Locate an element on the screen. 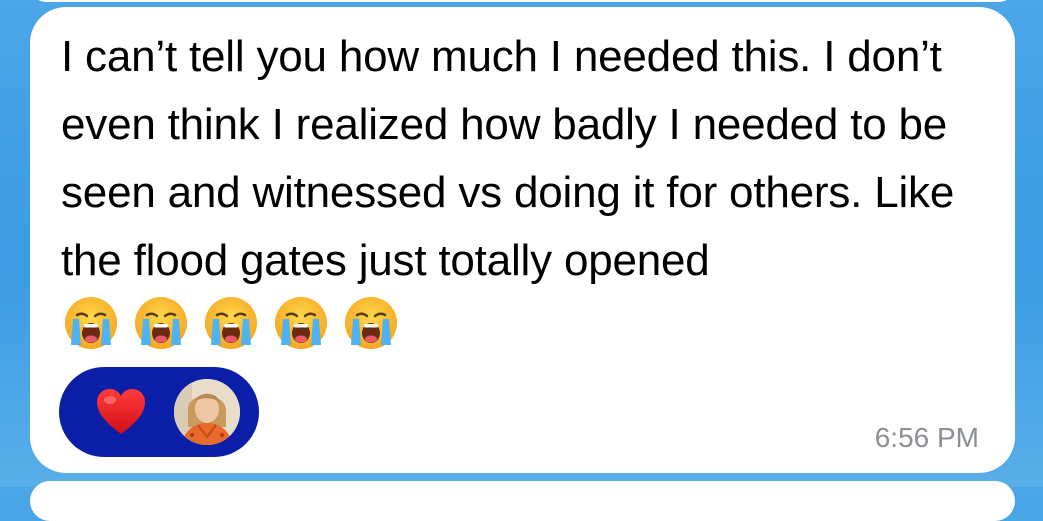 The width and height of the screenshot is (1043, 521). reaction-pill is located at coordinates (159, 412).